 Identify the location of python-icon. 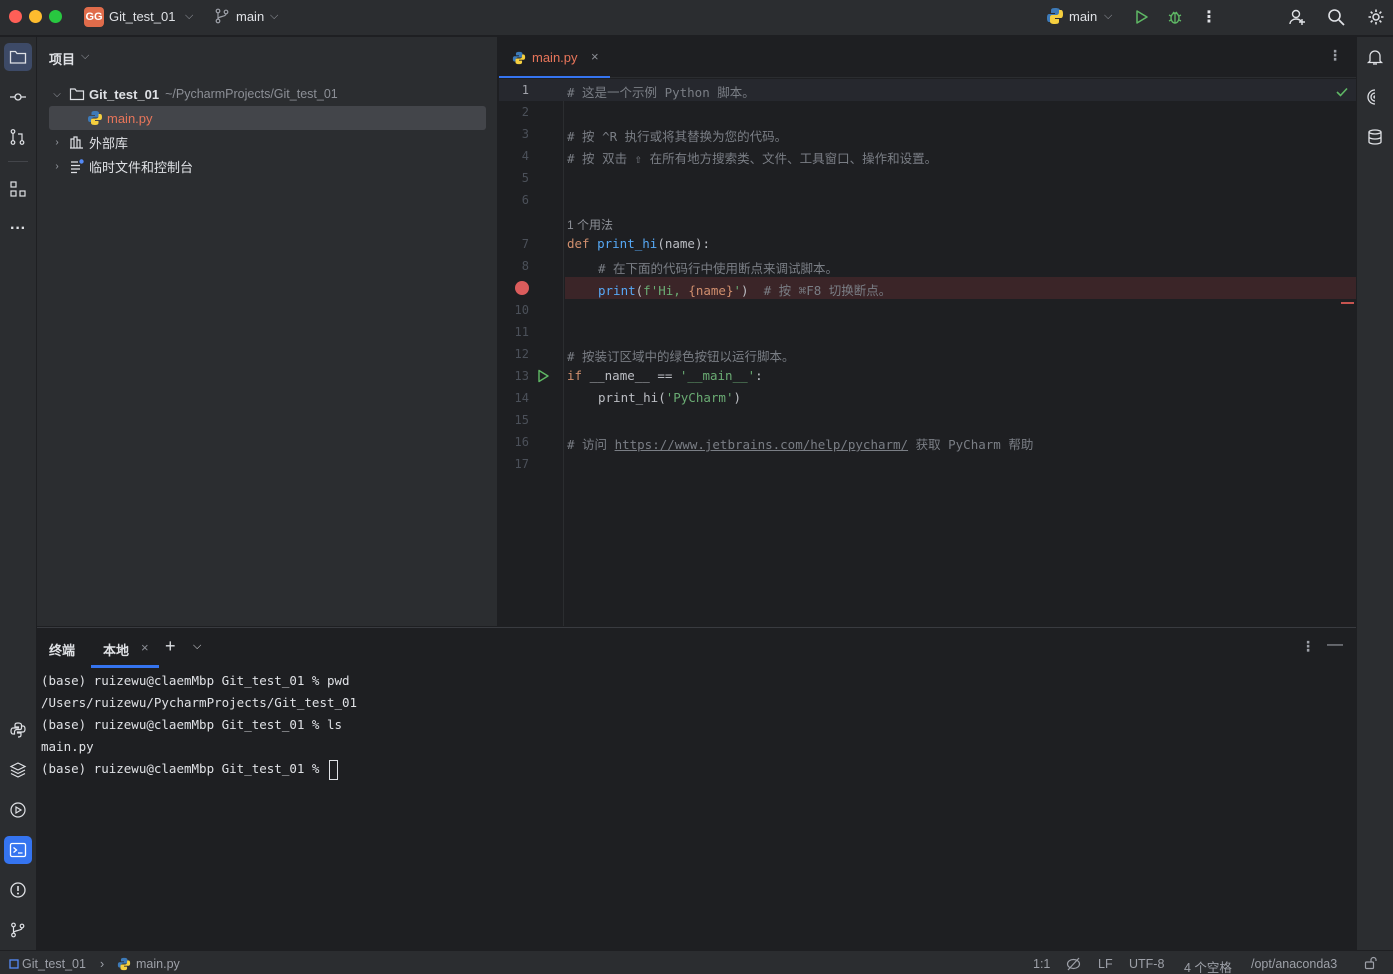
(1055, 16).